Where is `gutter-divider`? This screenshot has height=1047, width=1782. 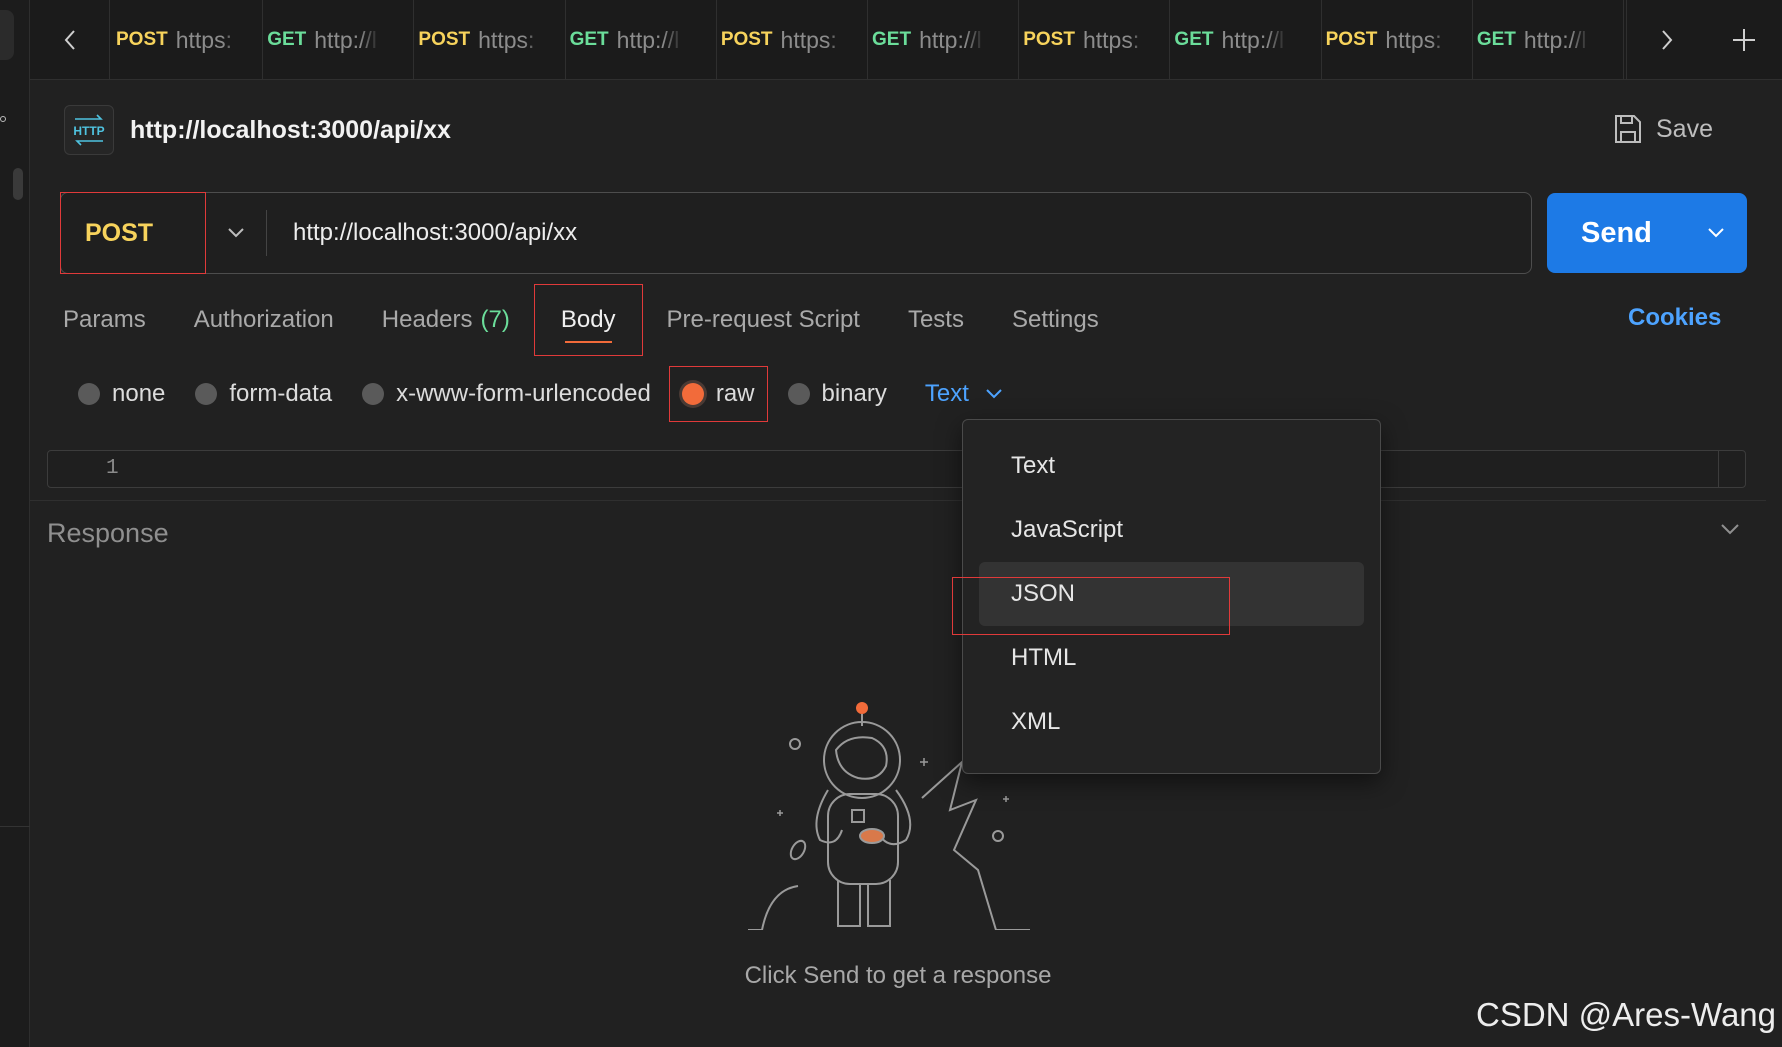
gutter-divider is located at coordinates (15, 826).